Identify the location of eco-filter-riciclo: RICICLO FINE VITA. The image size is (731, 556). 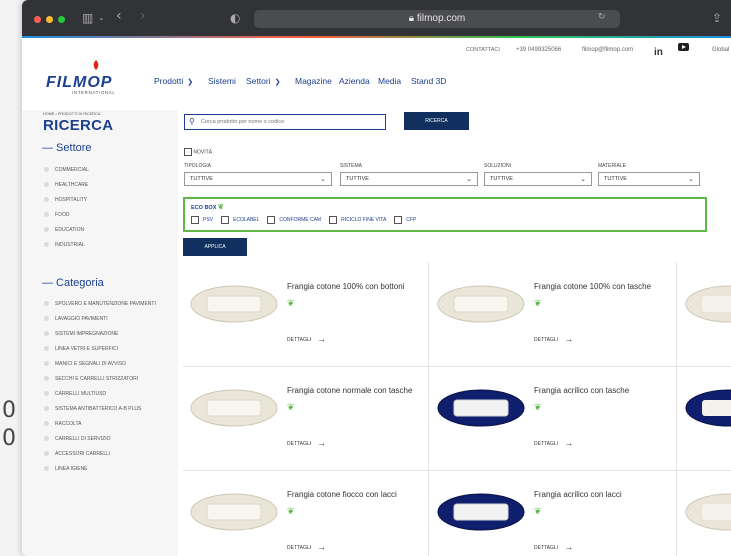
(357, 220).